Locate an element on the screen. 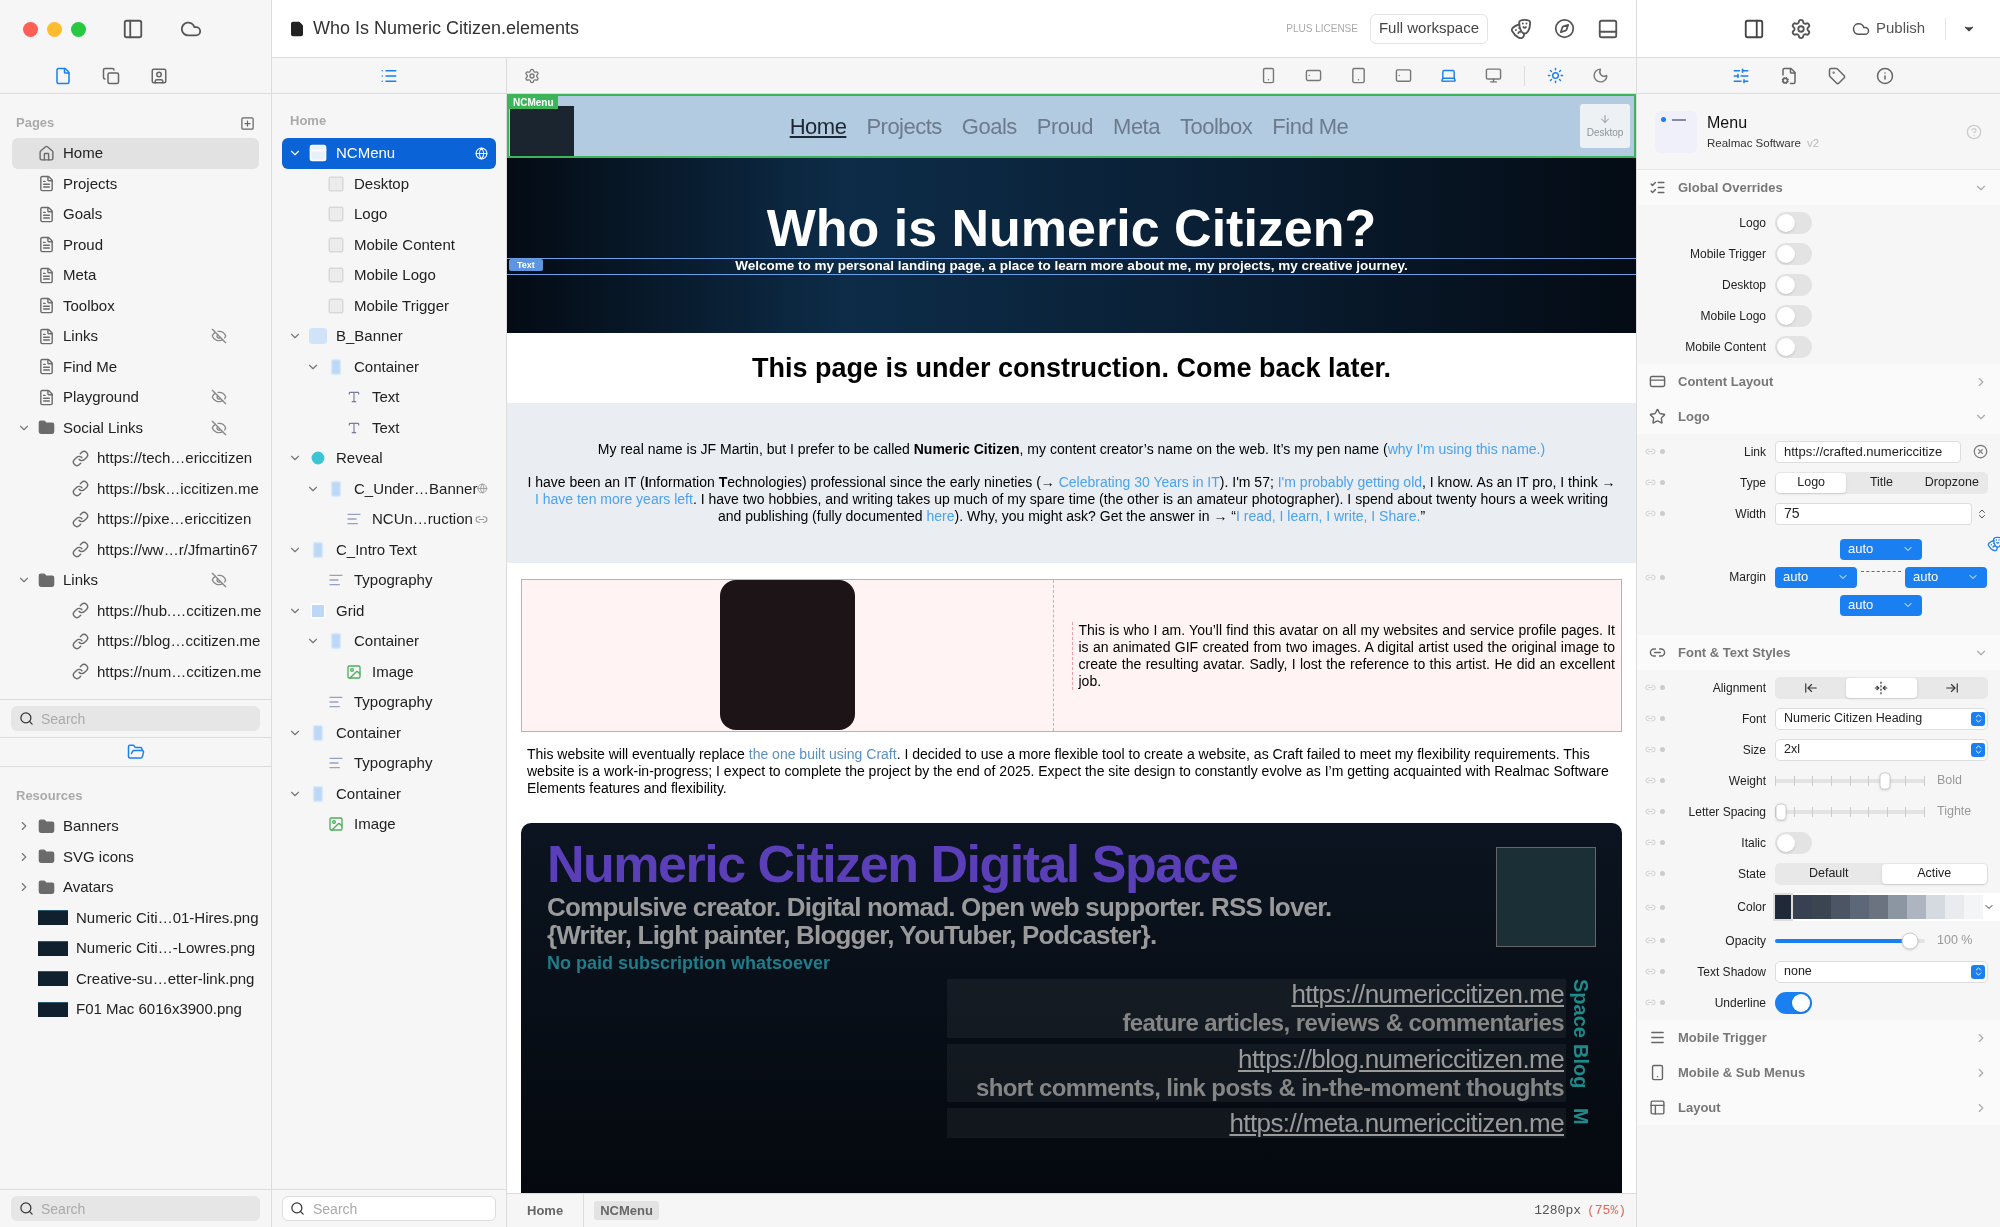 The image size is (2000, 1227). publish-button: Publish is located at coordinates (1889, 28).